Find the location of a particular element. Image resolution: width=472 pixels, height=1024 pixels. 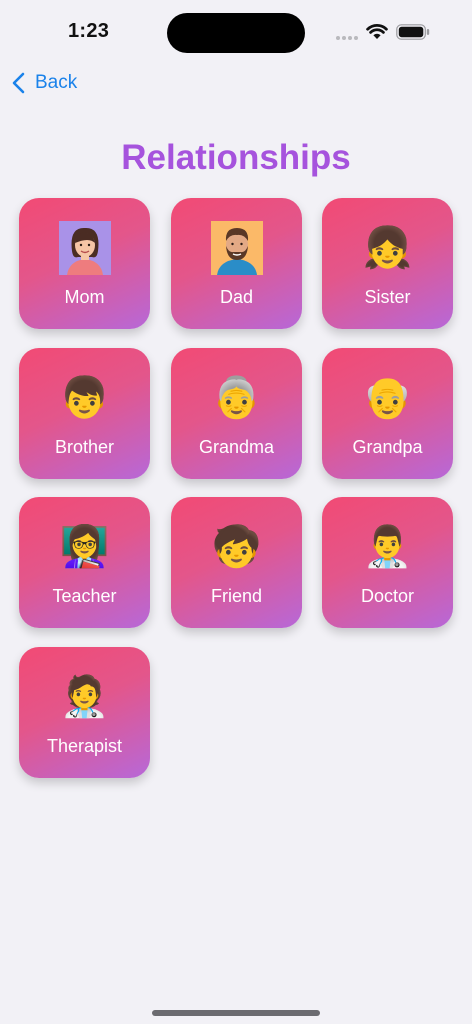

relationship-tile-teacher: 👩‍🏫 Teacher is located at coordinates (84, 562).